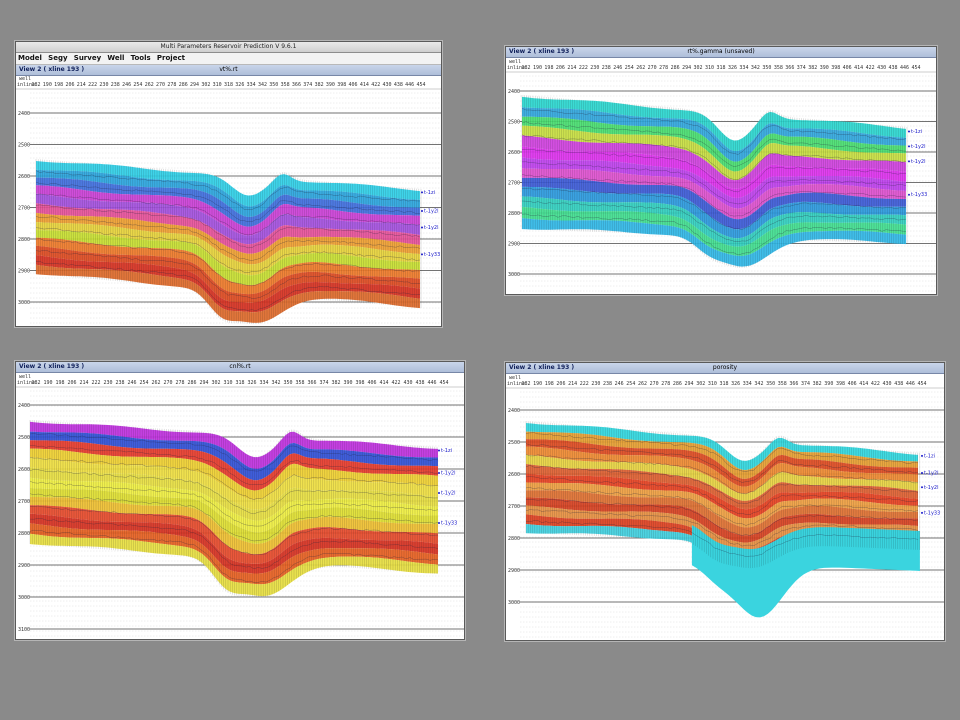  What do you see at coordinates (429, 193) in the screenshot?
I see `horizon-label: t-1zi` at bounding box center [429, 193].